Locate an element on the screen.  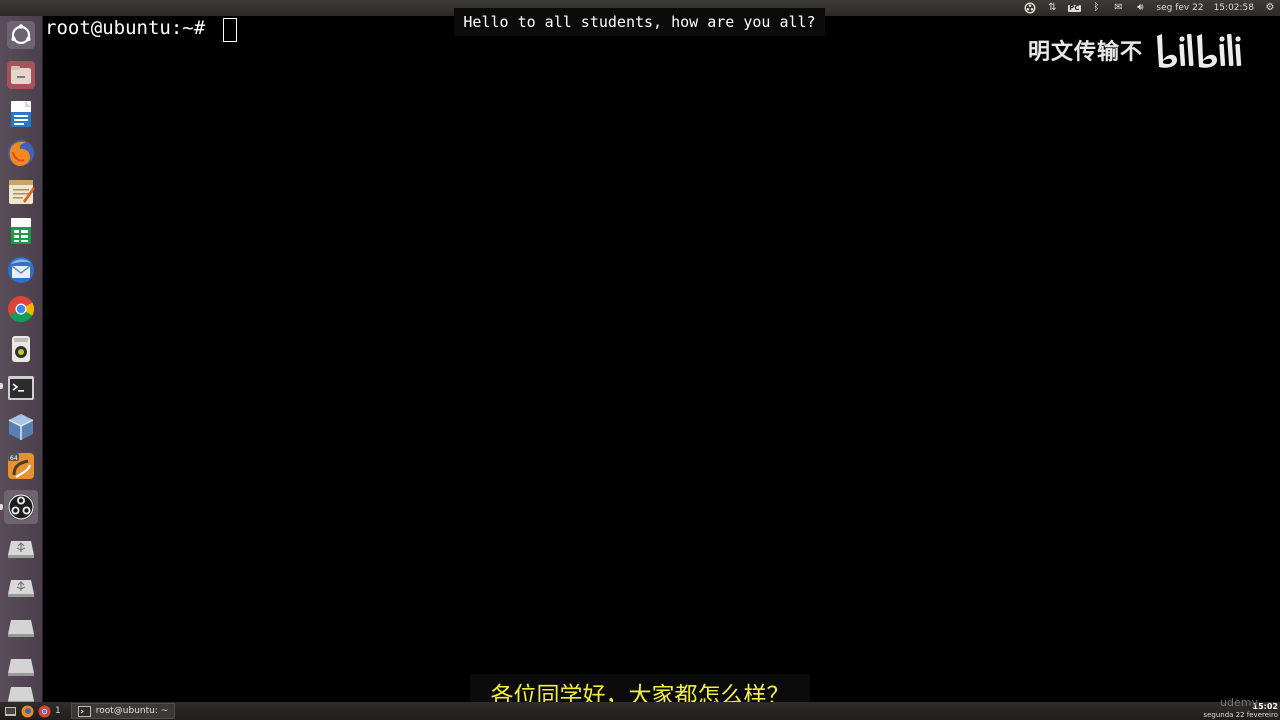
virtualbox-icon is located at coordinates (21, 427).